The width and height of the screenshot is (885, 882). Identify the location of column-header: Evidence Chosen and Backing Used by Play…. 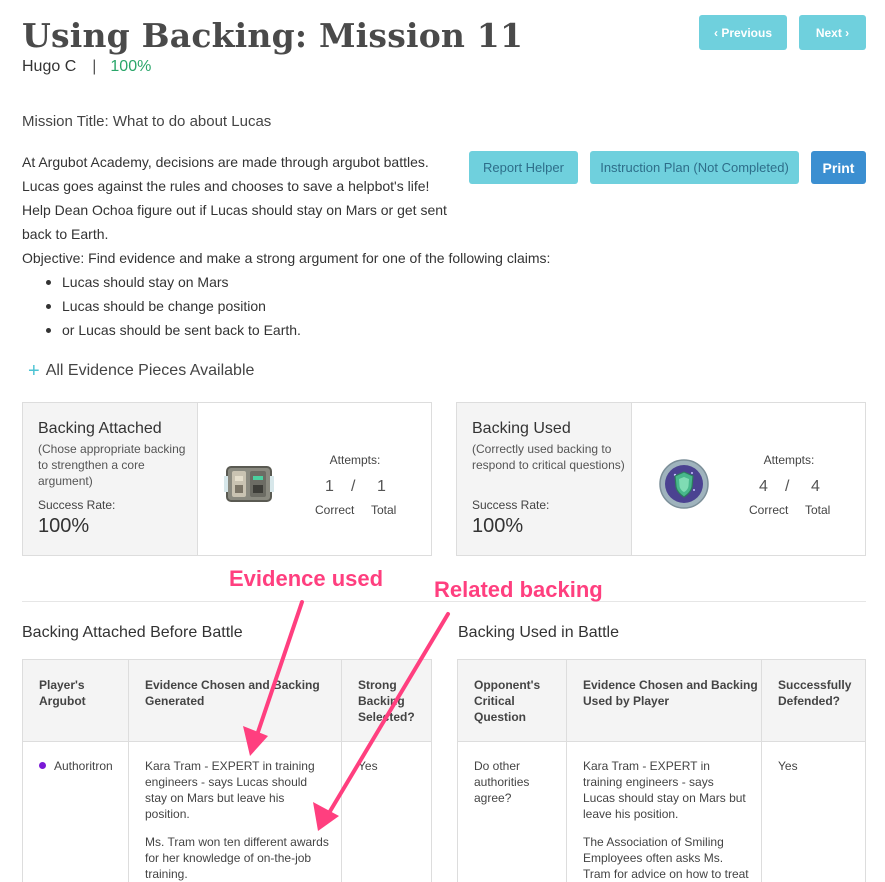
(664, 701).